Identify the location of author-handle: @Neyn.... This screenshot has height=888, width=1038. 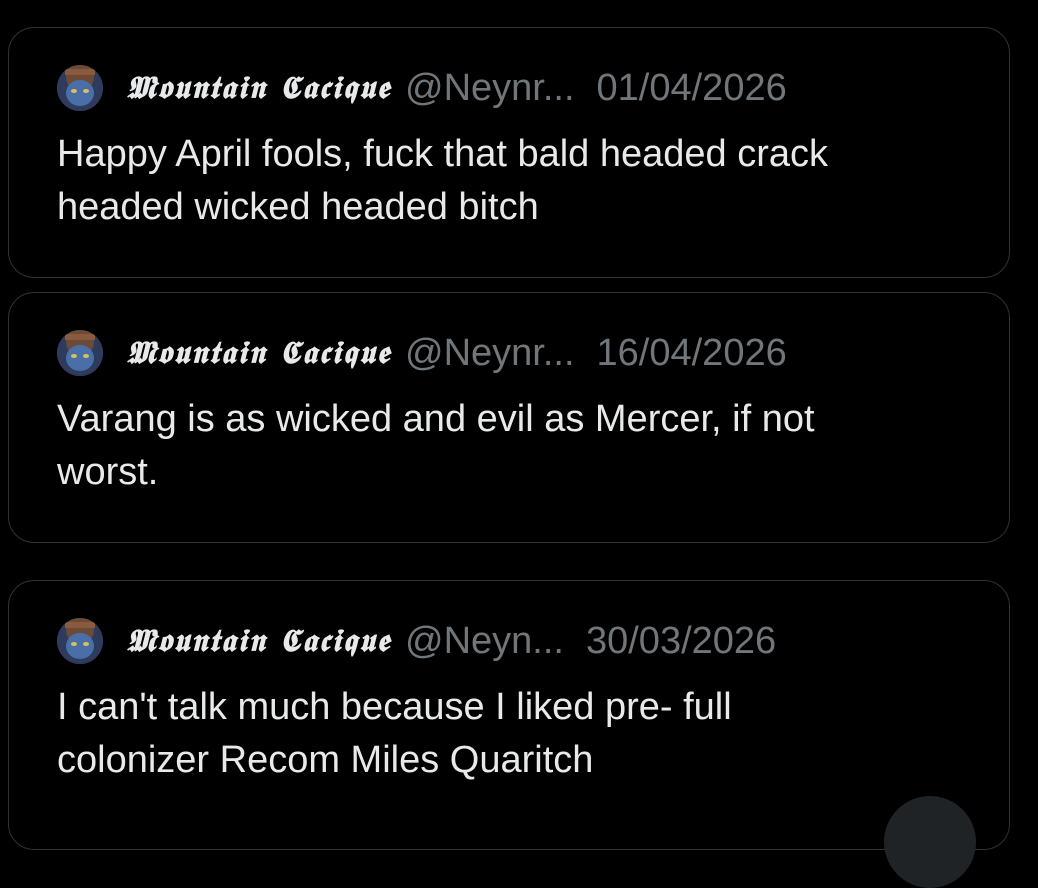
(484, 641).